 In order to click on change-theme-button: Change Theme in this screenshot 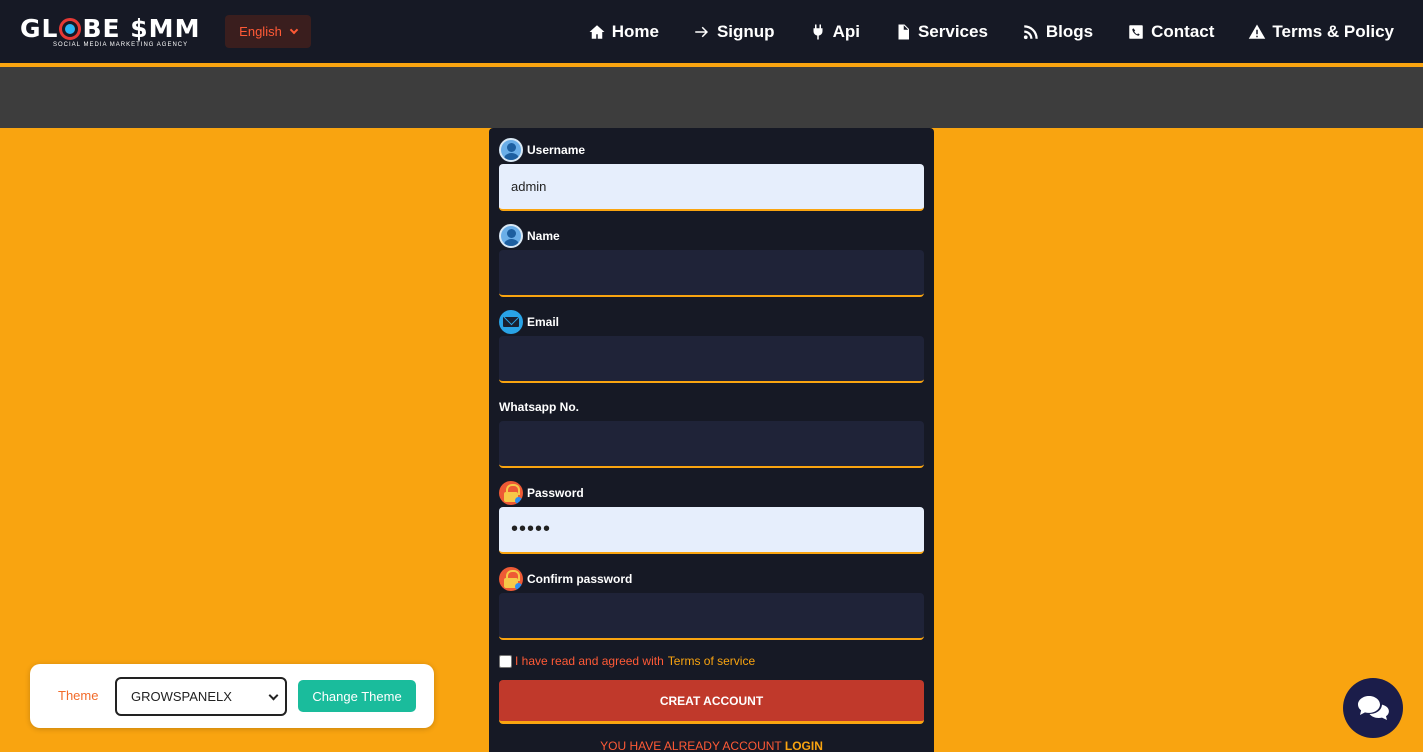, I will do `click(357, 696)`.